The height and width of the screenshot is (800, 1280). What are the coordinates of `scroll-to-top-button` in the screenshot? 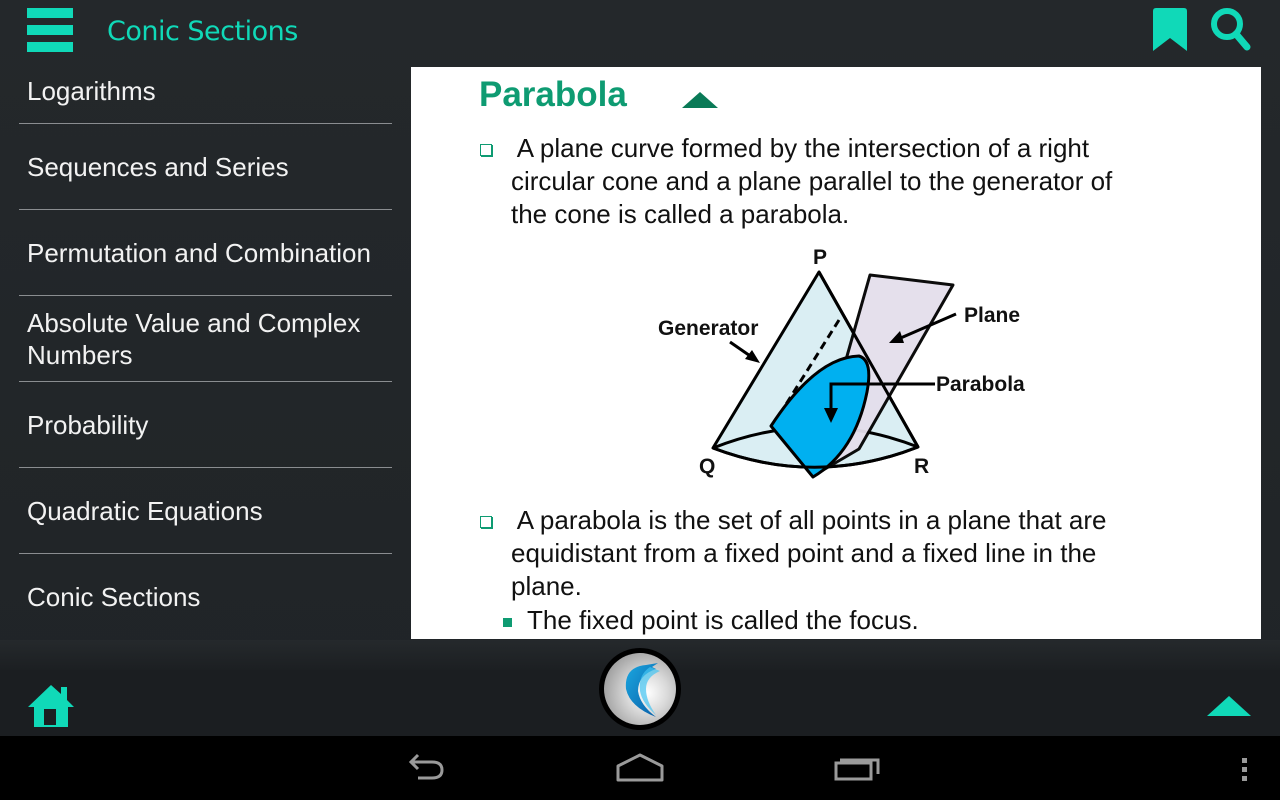 It's located at (1229, 706).